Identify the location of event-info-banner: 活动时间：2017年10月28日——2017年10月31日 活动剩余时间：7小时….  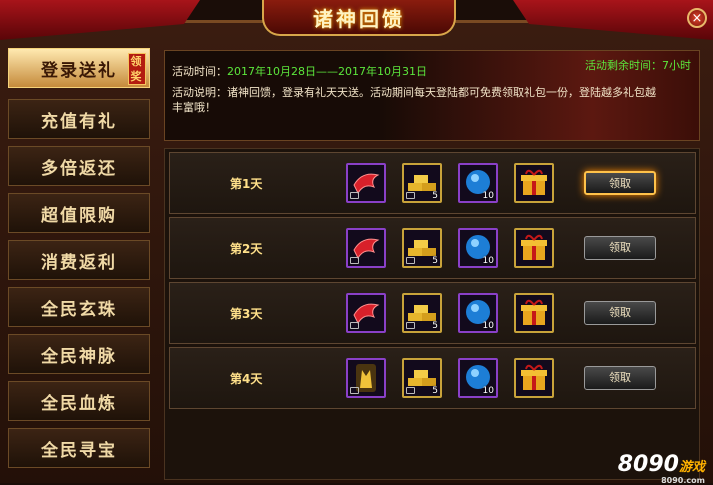
(432, 95).